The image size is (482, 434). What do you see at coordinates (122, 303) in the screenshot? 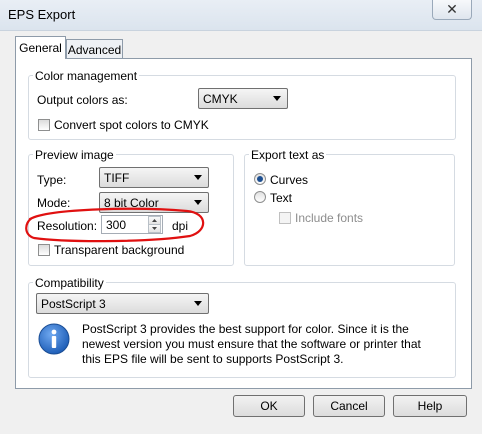
I see `compatibility-select: PostScript 3` at bounding box center [122, 303].